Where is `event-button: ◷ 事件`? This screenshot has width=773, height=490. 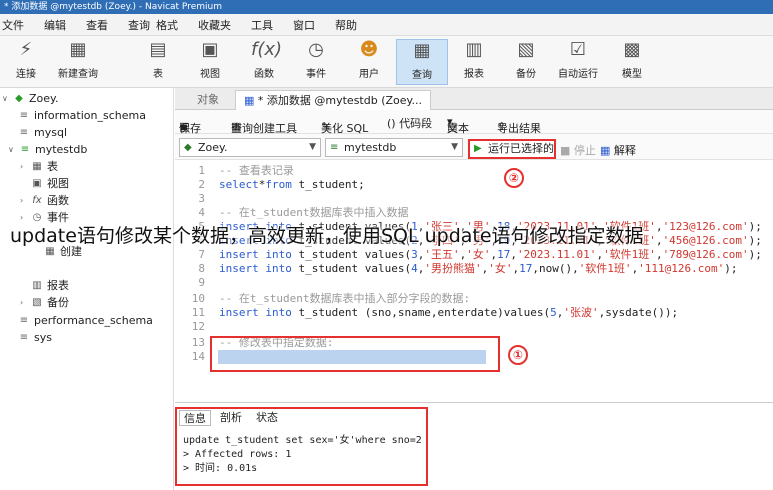
event-button: ◷ 事件 is located at coordinates (316, 62).